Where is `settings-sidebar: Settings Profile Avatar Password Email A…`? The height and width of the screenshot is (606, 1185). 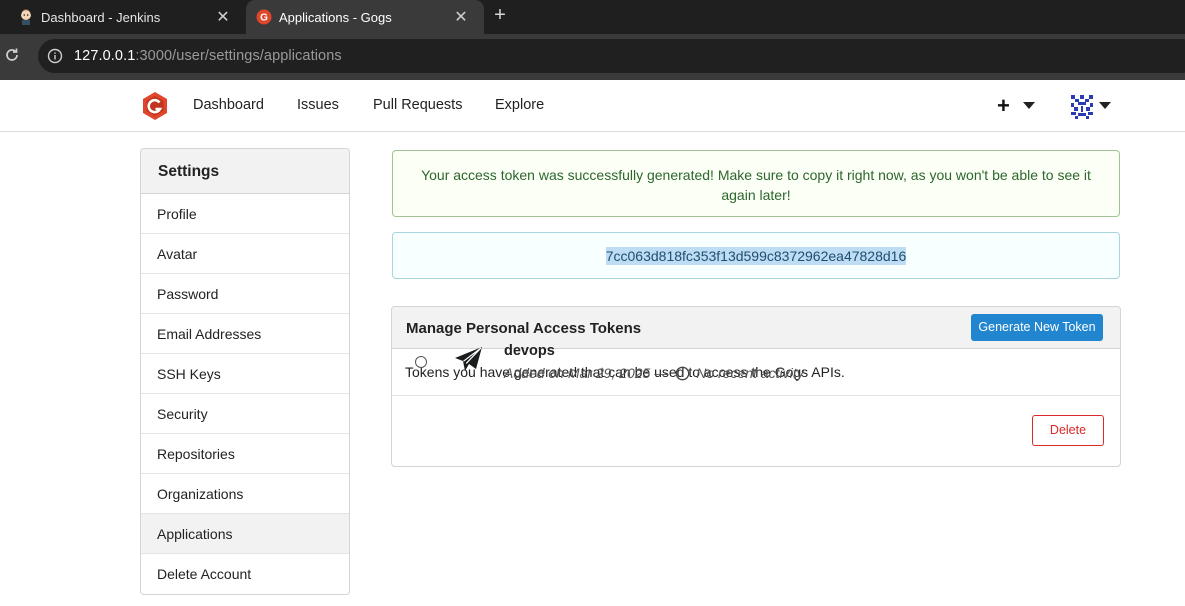 settings-sidebar: Settings Profile Avatar Password Email A… is located at coordinates (245, 371).